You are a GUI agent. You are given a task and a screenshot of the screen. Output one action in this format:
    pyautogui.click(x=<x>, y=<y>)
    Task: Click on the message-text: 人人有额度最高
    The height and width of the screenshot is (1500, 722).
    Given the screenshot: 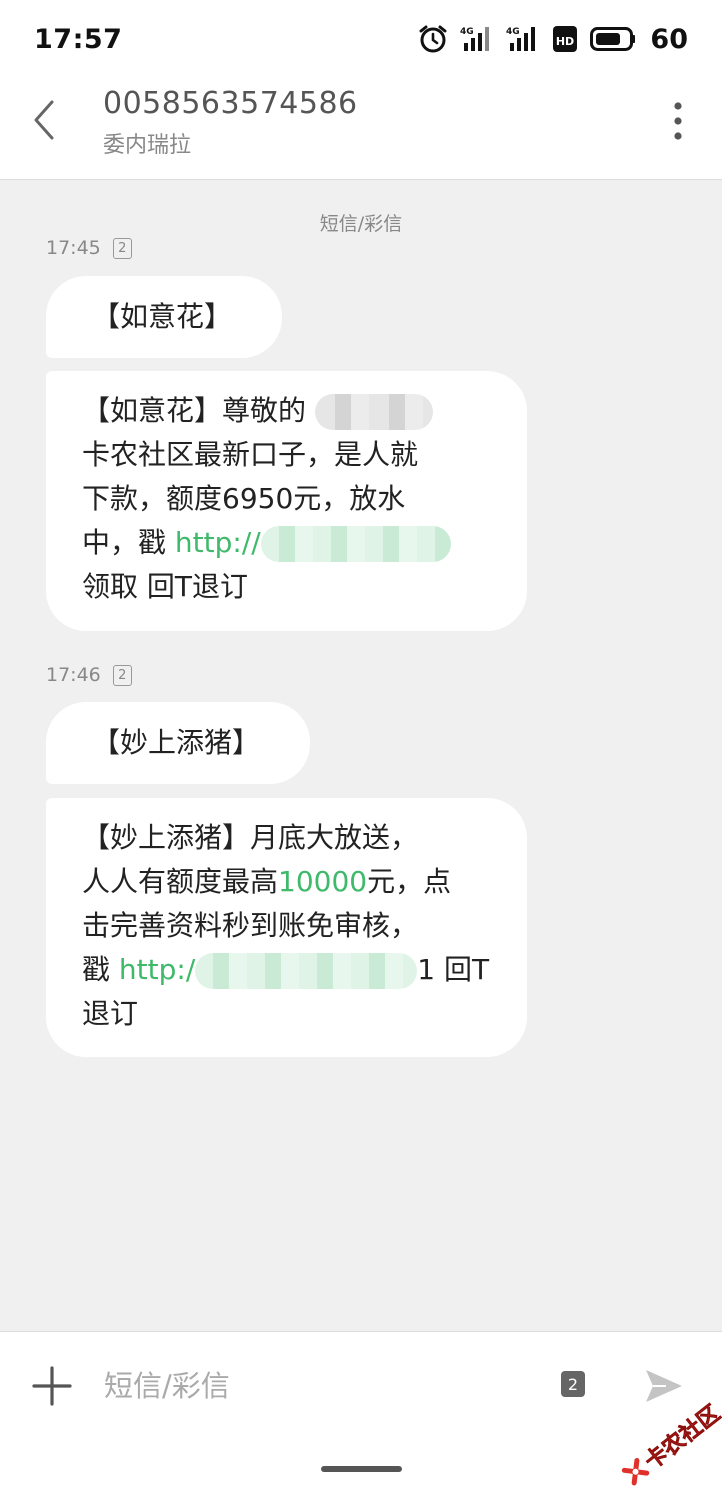 What is the action you would take?
    pyautogui.click(x=180, y=881)
    